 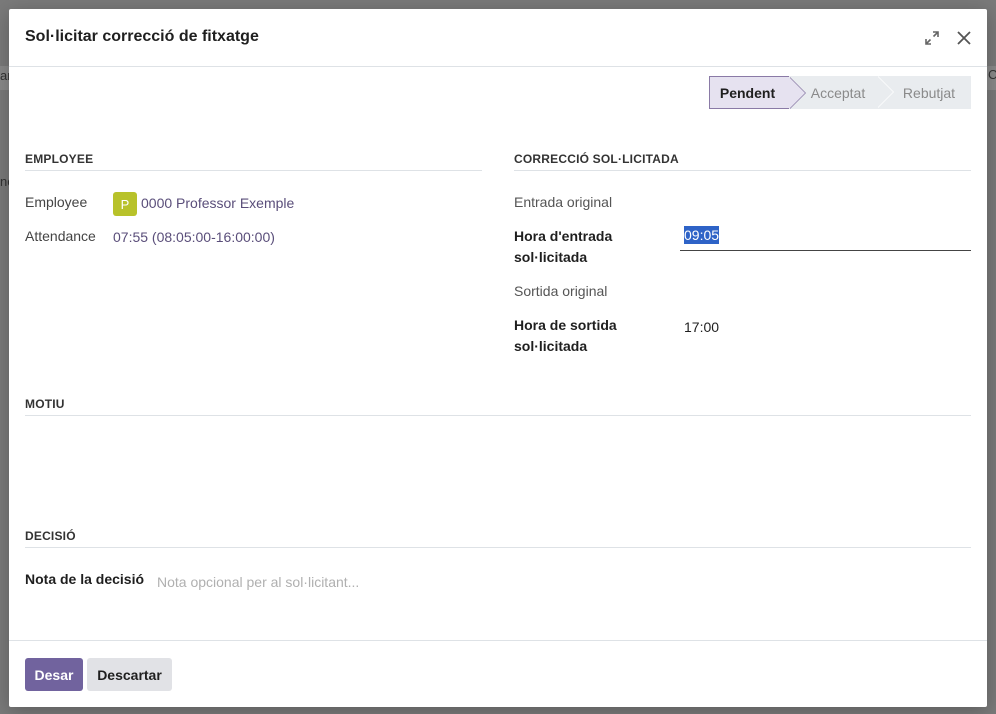 I want to click on background-text-fragment: C, so click(x=992, y=74).